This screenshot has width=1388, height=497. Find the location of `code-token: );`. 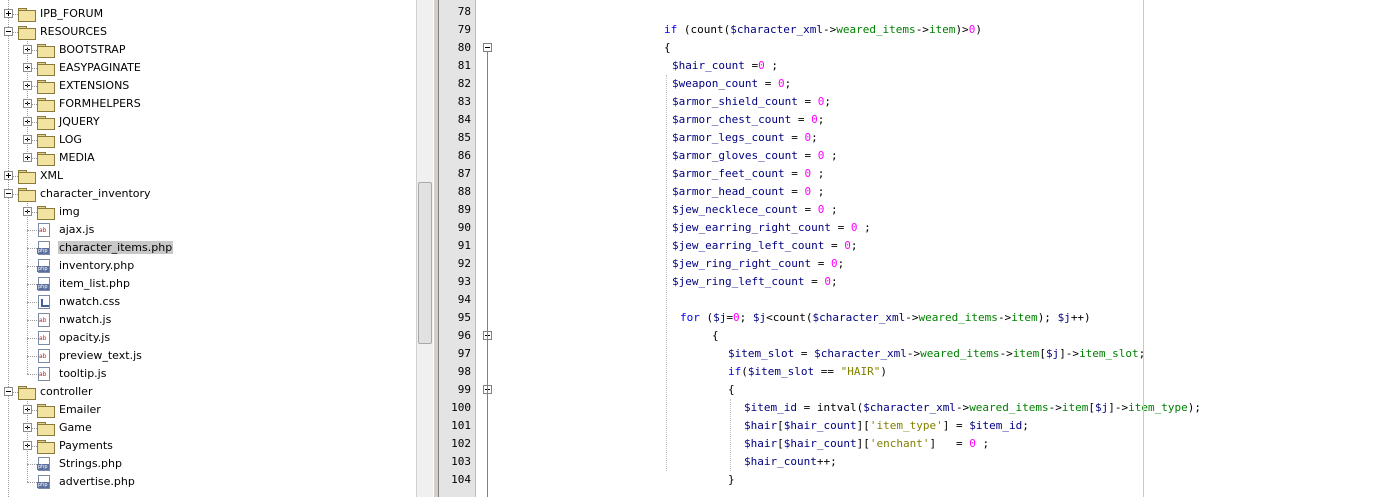

code-token: ); is located at coordinates (1047, 317).